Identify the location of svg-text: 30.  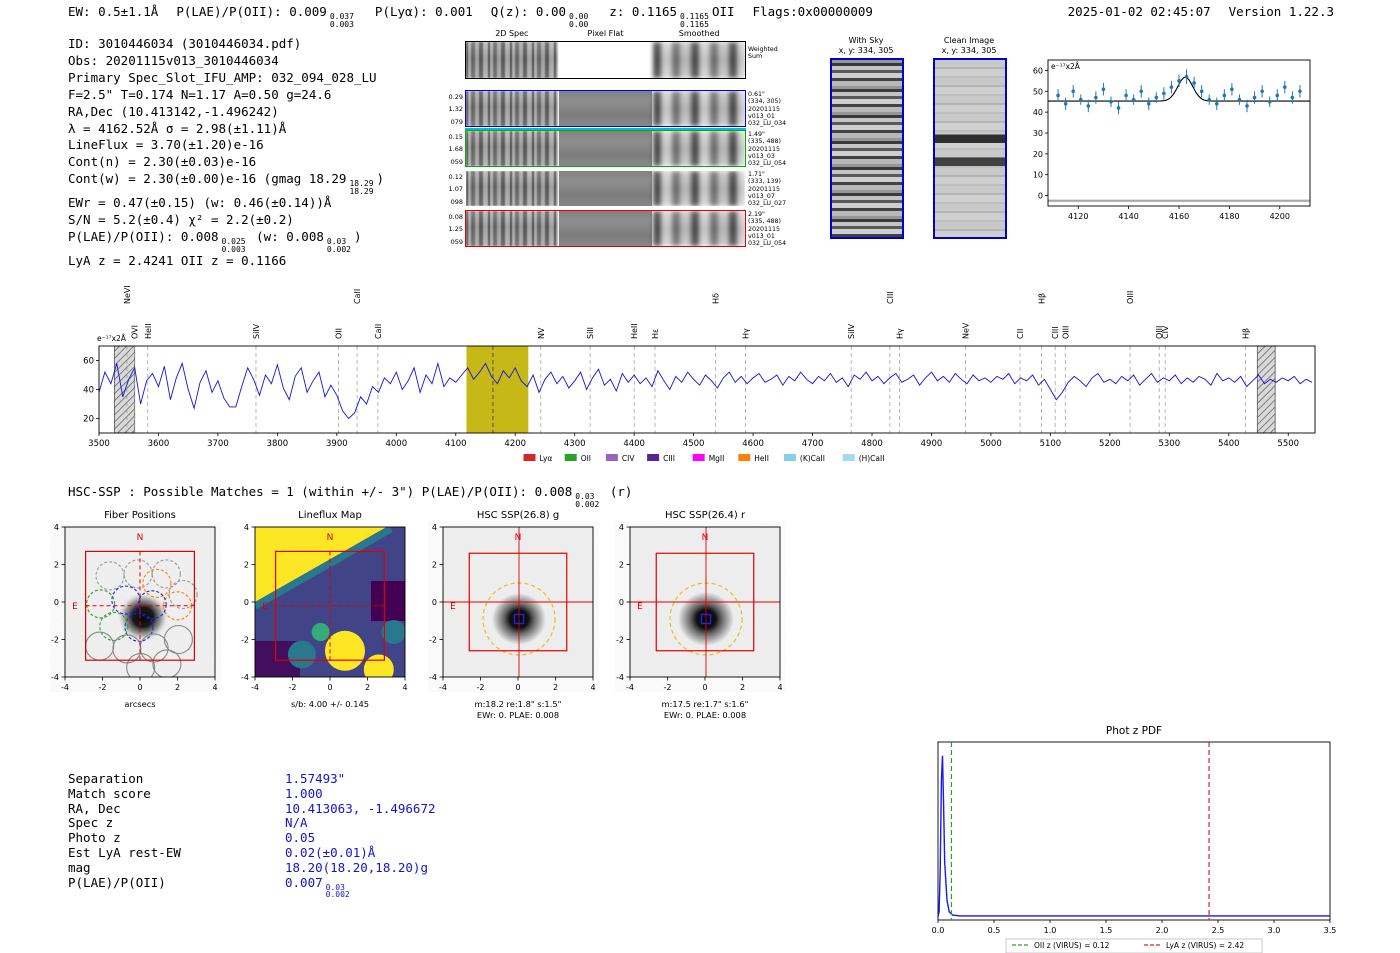
(1038, 133).